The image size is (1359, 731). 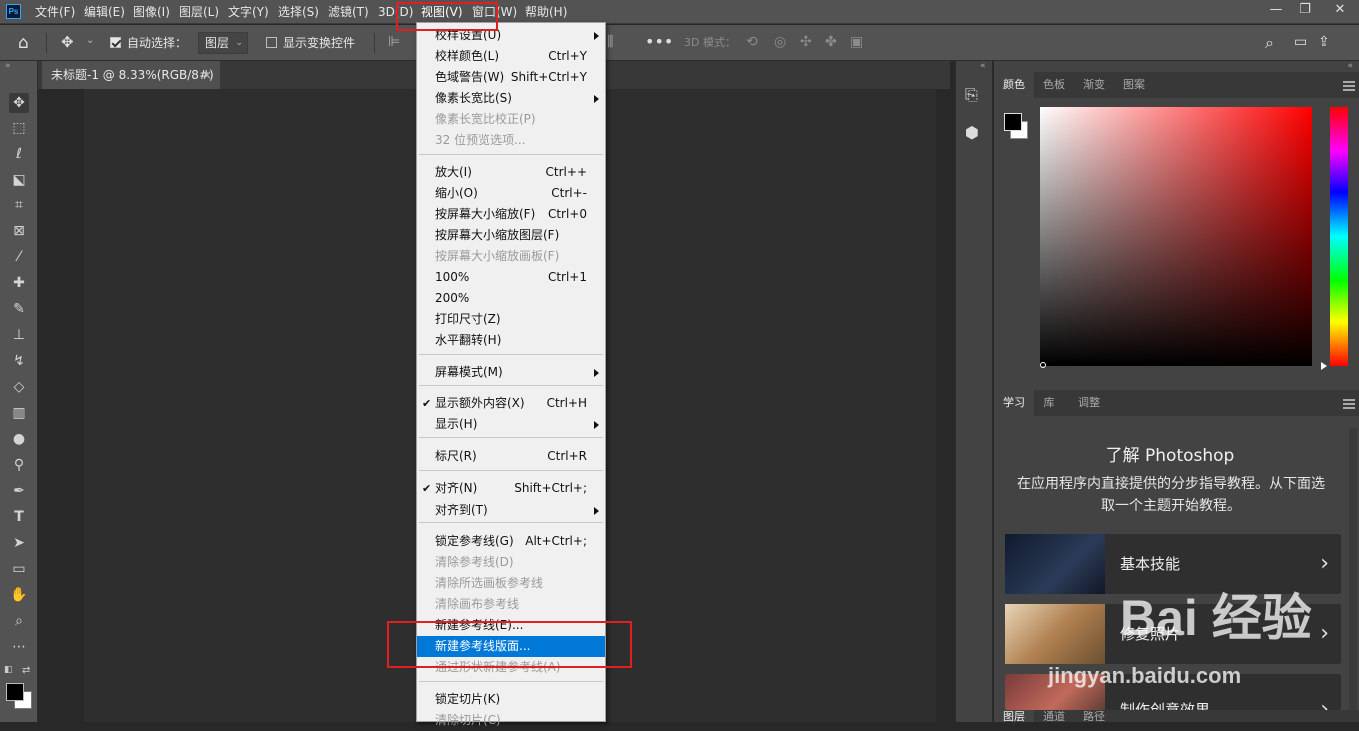 What do you see at coordinates (298, 12) in the screenshot?
I see `menu-select: 选择(S)` at bounding box center [298, 12].